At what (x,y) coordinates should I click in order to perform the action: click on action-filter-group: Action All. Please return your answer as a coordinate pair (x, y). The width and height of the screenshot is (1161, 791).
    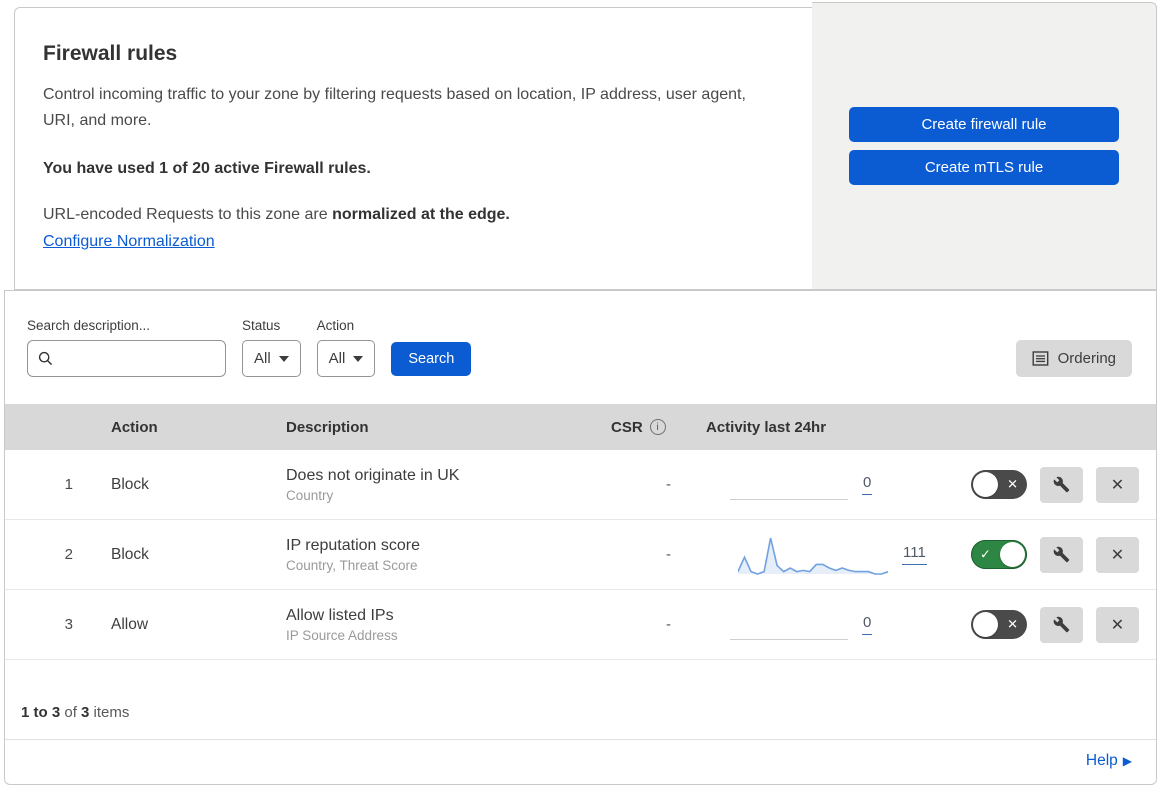
    Looking at the image, I should click on (346, 347).